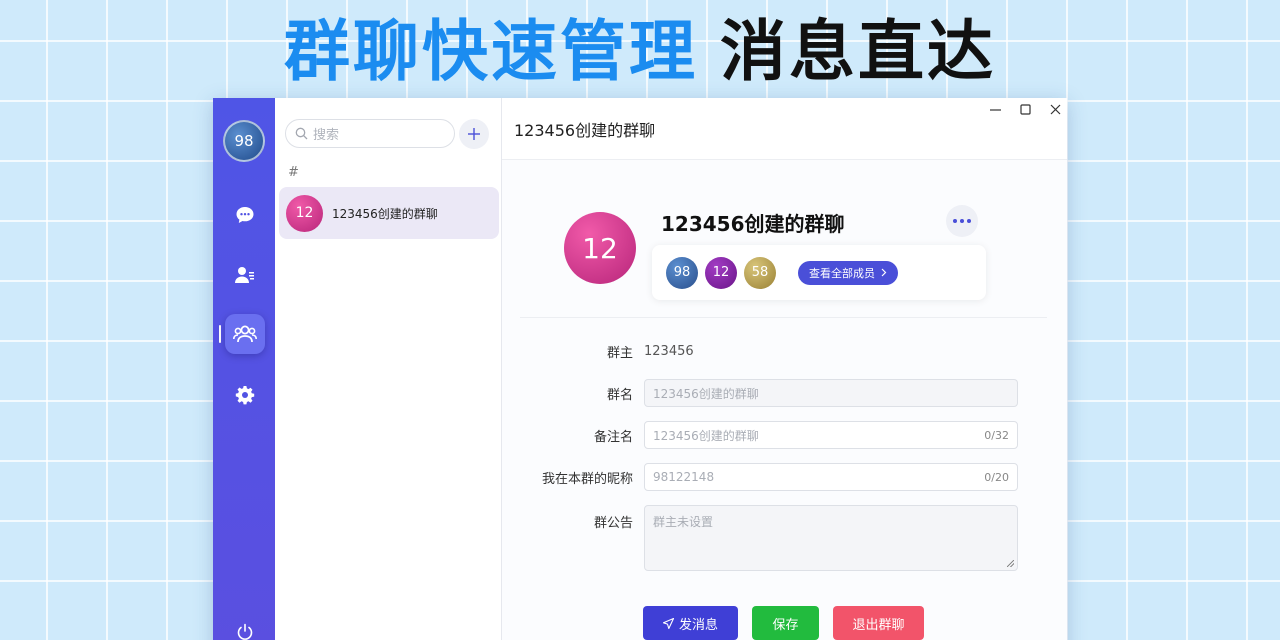 Image resolution: width=1280 pixels, height=640 pixels. I want to click on maximize-icon, so click(1025, 109).